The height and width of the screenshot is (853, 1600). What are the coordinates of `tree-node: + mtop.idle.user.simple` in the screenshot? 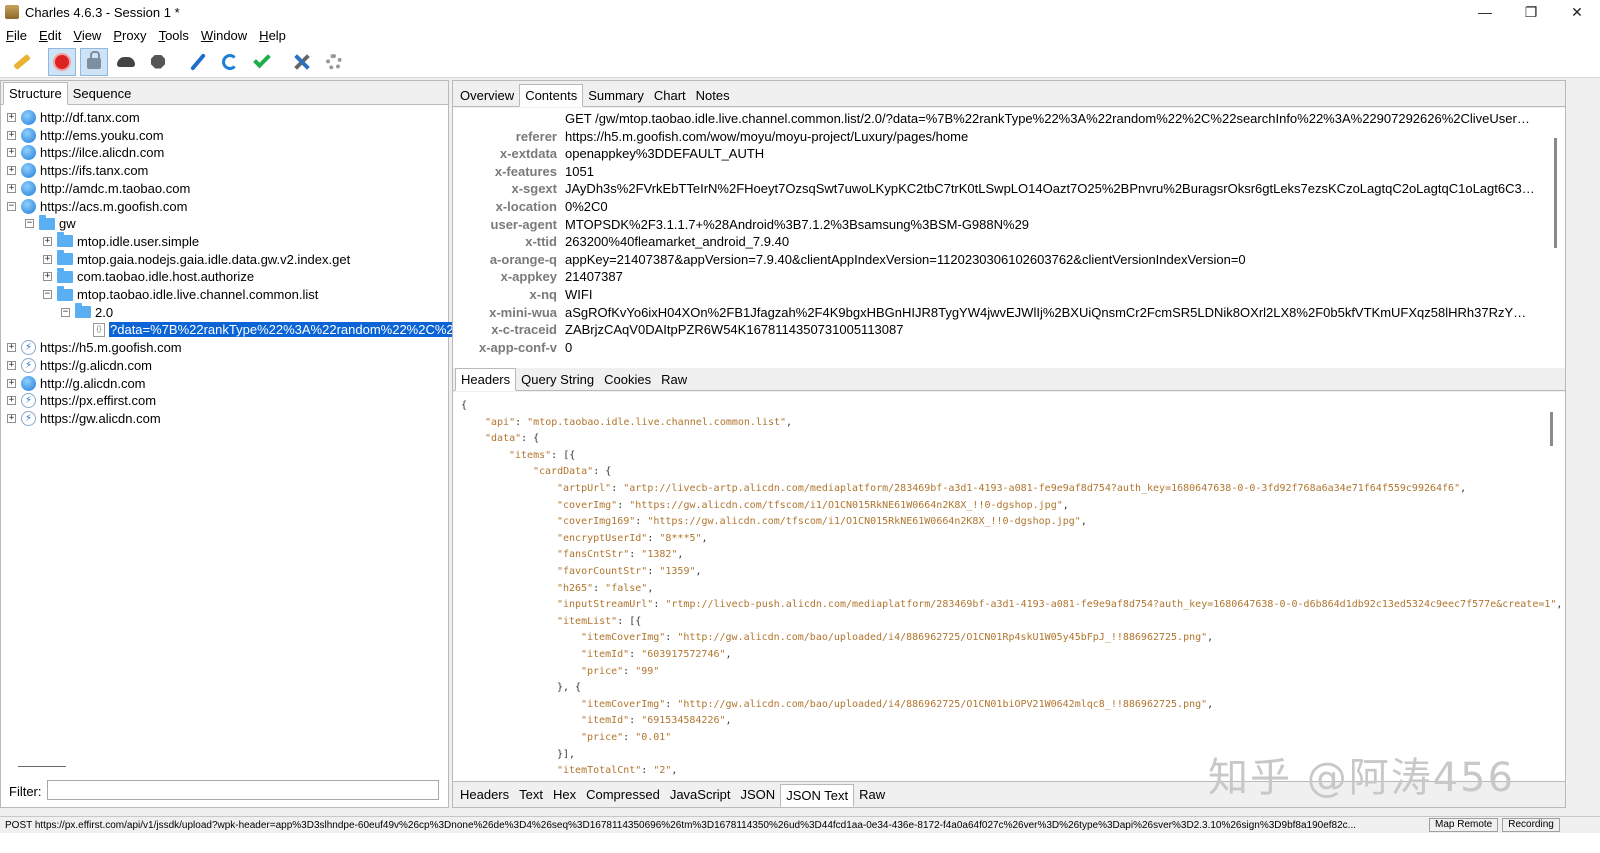 It's located at (121, 241).